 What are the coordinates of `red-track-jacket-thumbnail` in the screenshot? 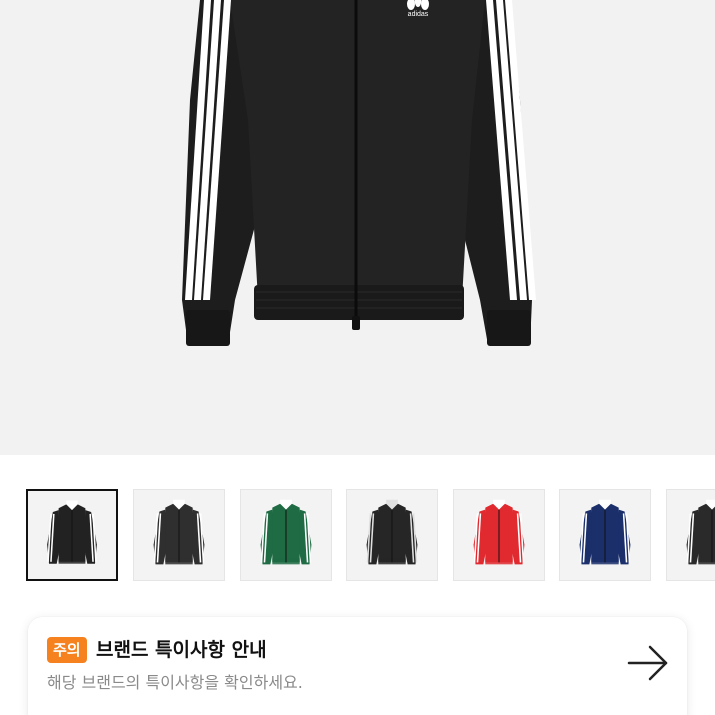 It's located at (499, 532).